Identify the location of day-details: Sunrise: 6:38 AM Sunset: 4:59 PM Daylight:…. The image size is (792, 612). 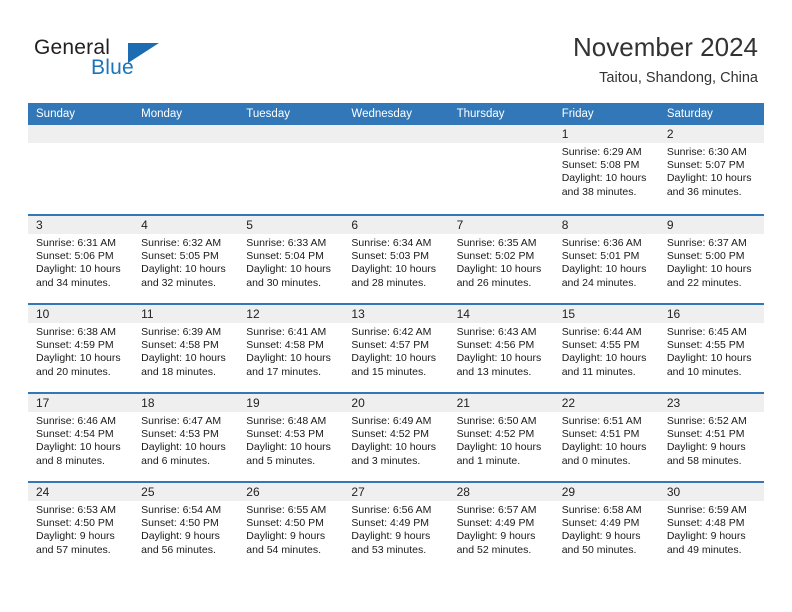
(80, 351).